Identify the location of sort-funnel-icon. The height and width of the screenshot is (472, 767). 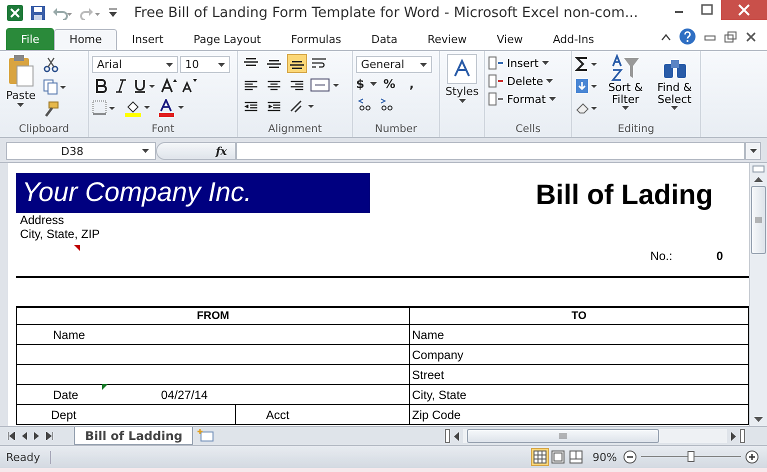
(625, 68).